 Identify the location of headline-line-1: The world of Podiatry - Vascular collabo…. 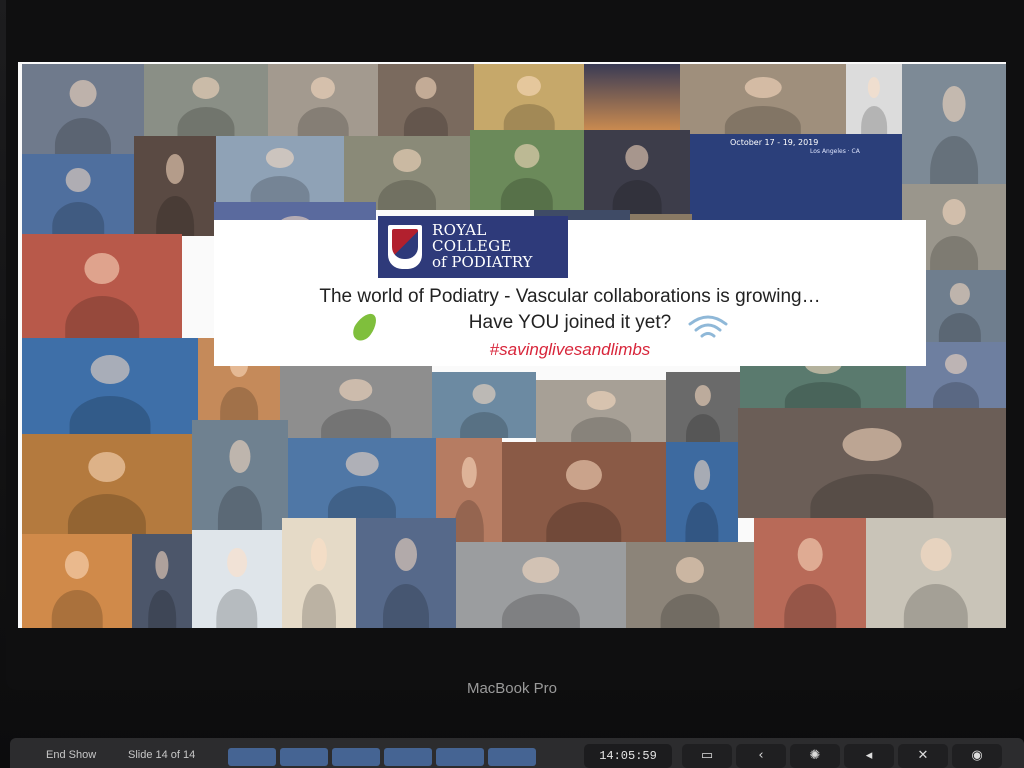
(570, 296).